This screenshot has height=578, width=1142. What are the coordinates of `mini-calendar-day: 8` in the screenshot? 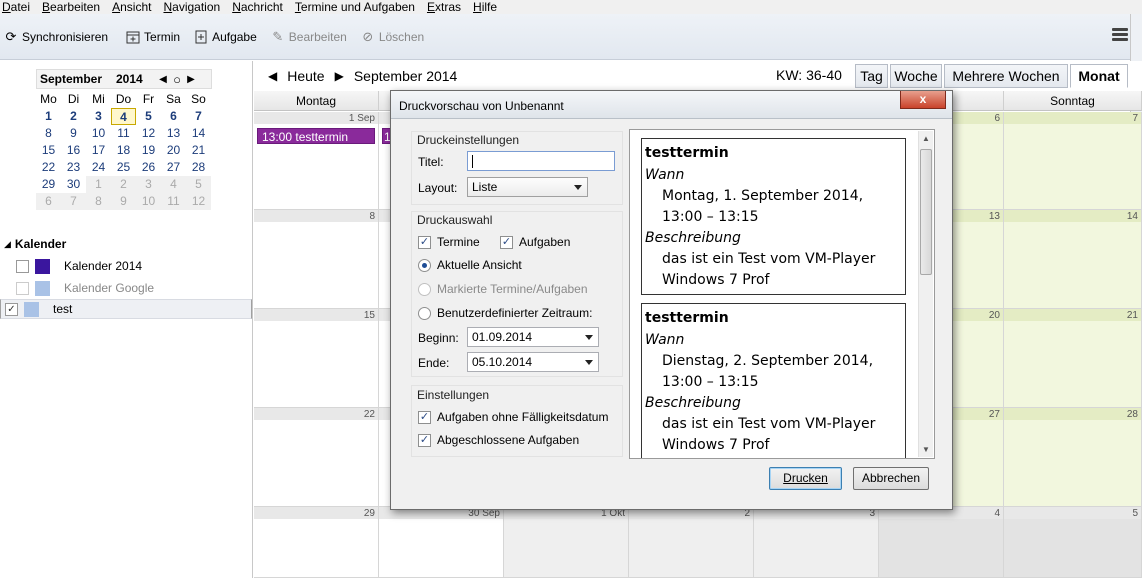 It's located at (98, 201).